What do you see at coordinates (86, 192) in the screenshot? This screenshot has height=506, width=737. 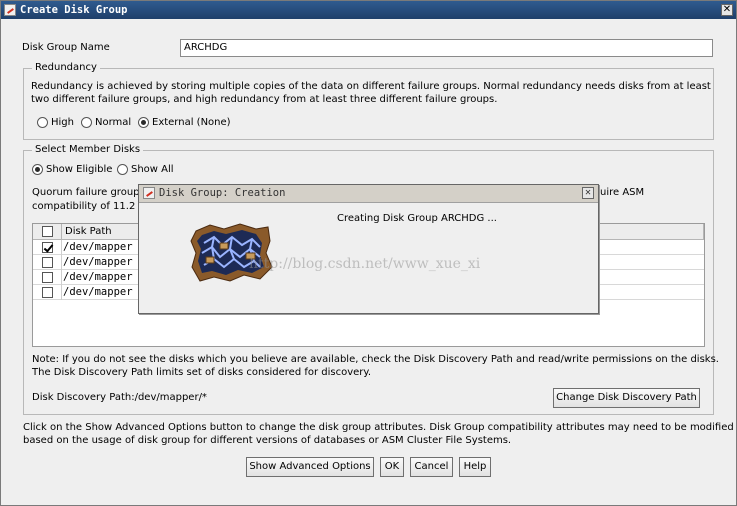 I see `quorum-text-line1-start: Quorum failure group` at bounding box center [86, 192].